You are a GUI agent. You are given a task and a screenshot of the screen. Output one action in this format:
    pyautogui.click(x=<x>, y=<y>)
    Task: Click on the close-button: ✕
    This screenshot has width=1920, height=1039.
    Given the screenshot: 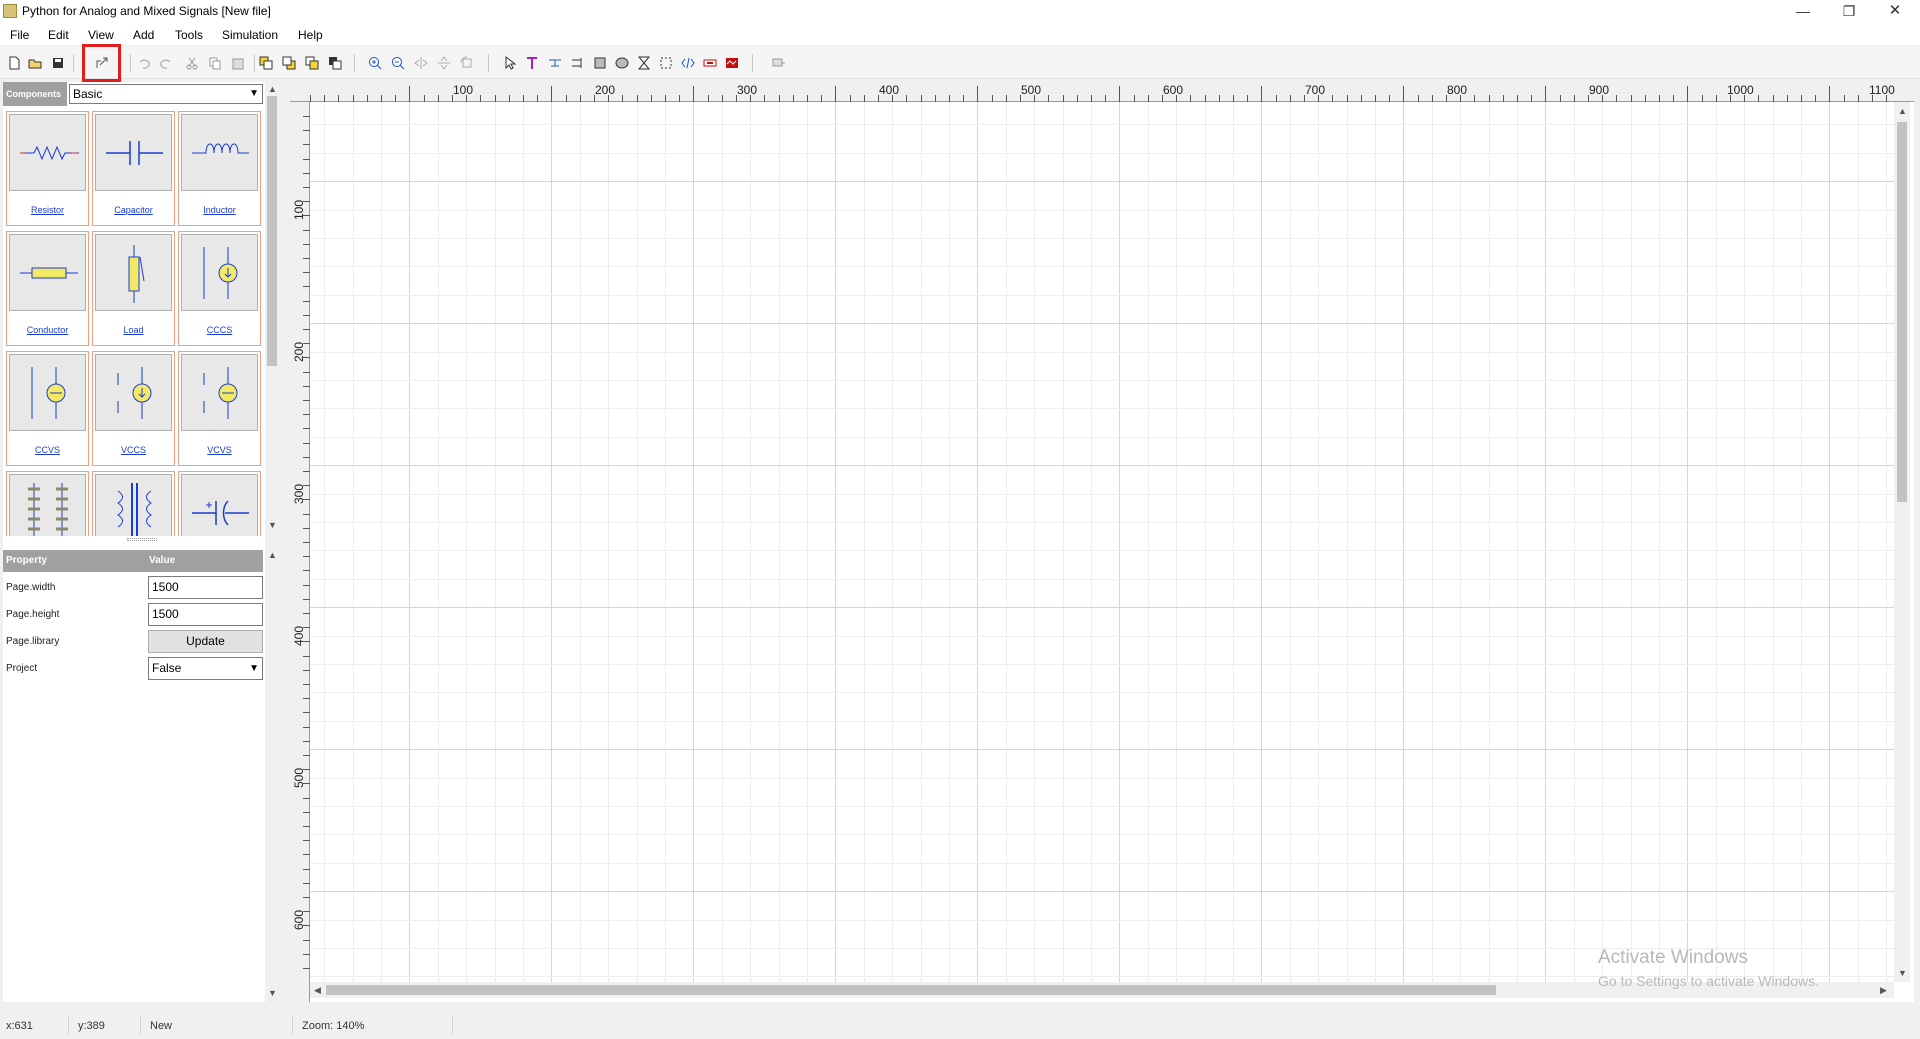 What is the action you would take?
    pyautogui.click(x=1895, y=12)
    